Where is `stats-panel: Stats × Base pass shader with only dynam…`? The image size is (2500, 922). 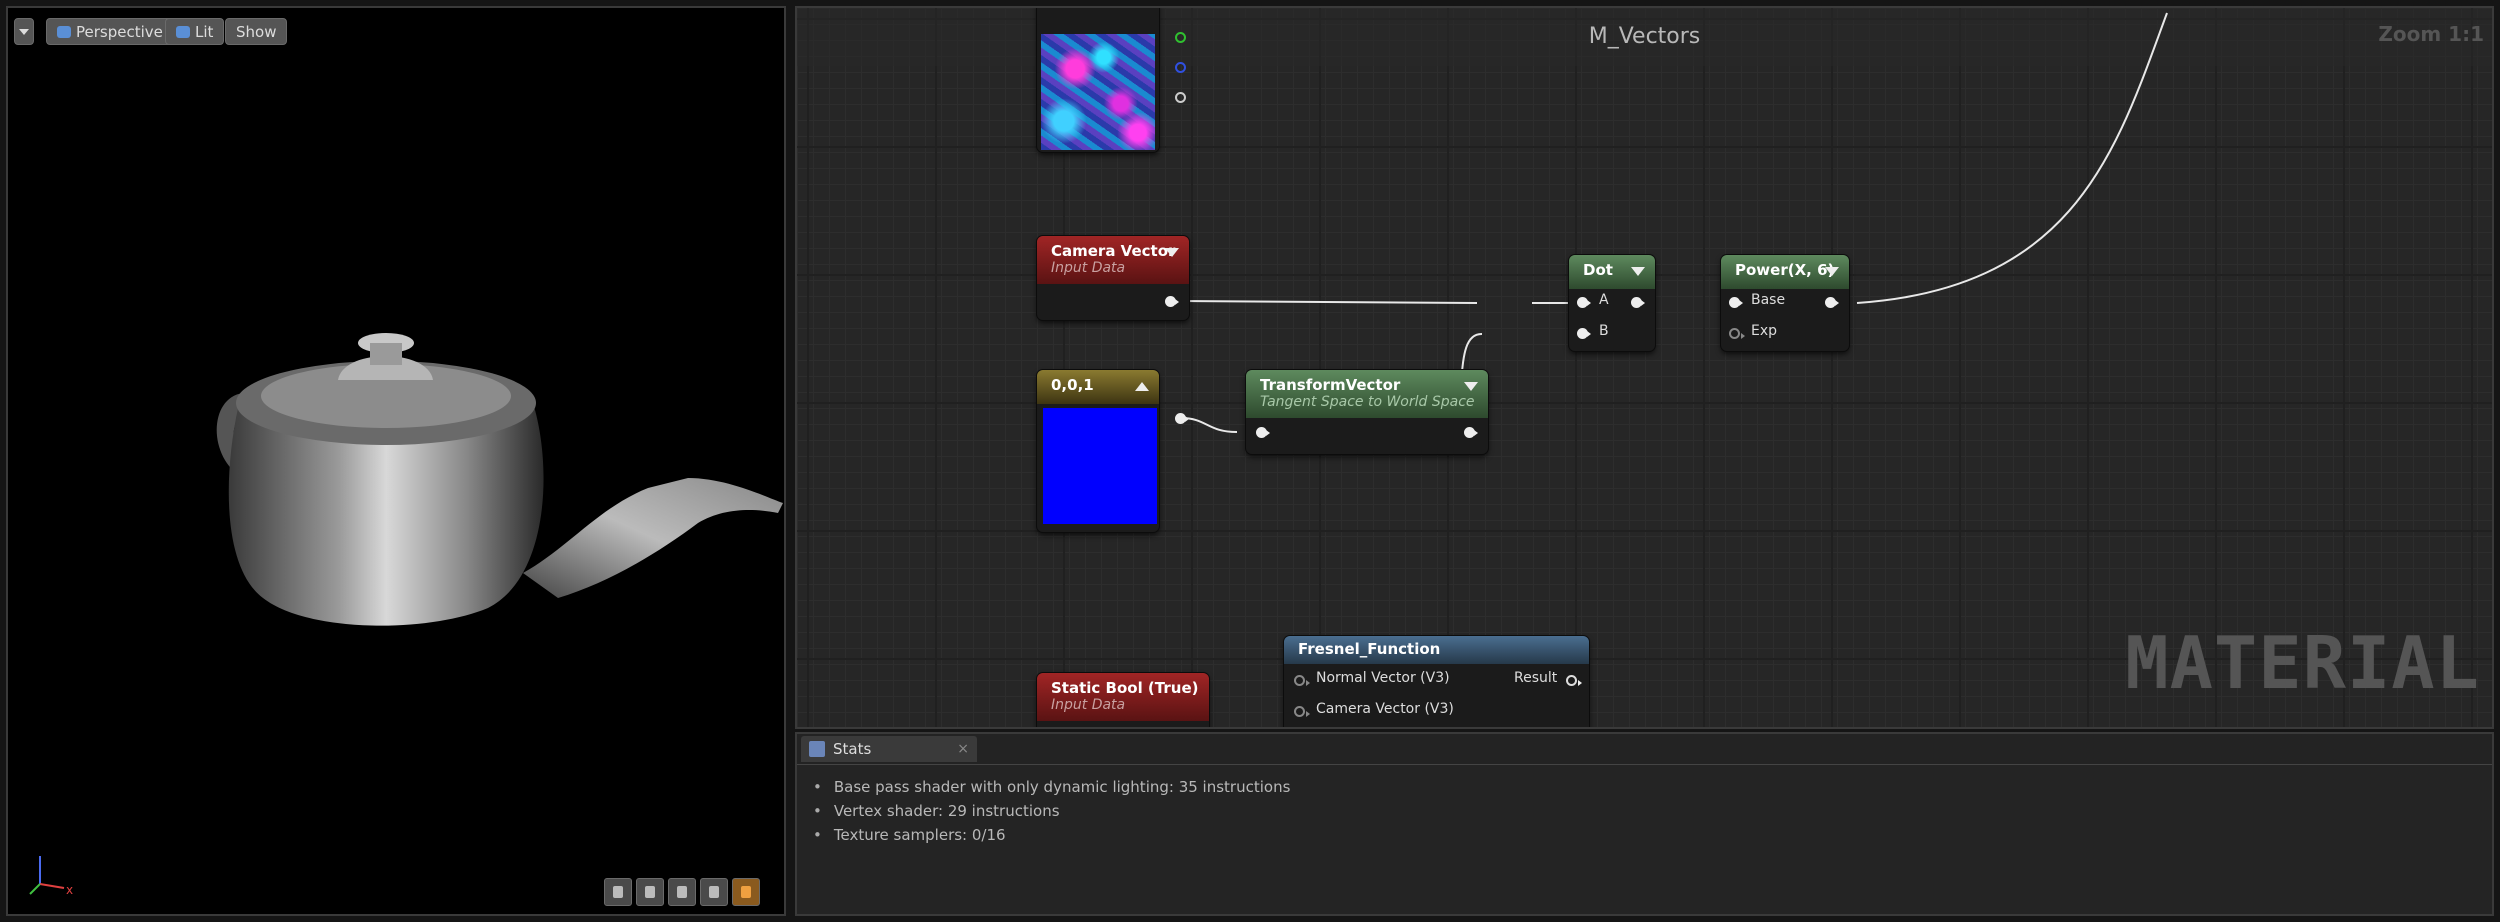
stats-panel: Stats × Base pass shader with only dynam… is located at coordinates (1644, 824).